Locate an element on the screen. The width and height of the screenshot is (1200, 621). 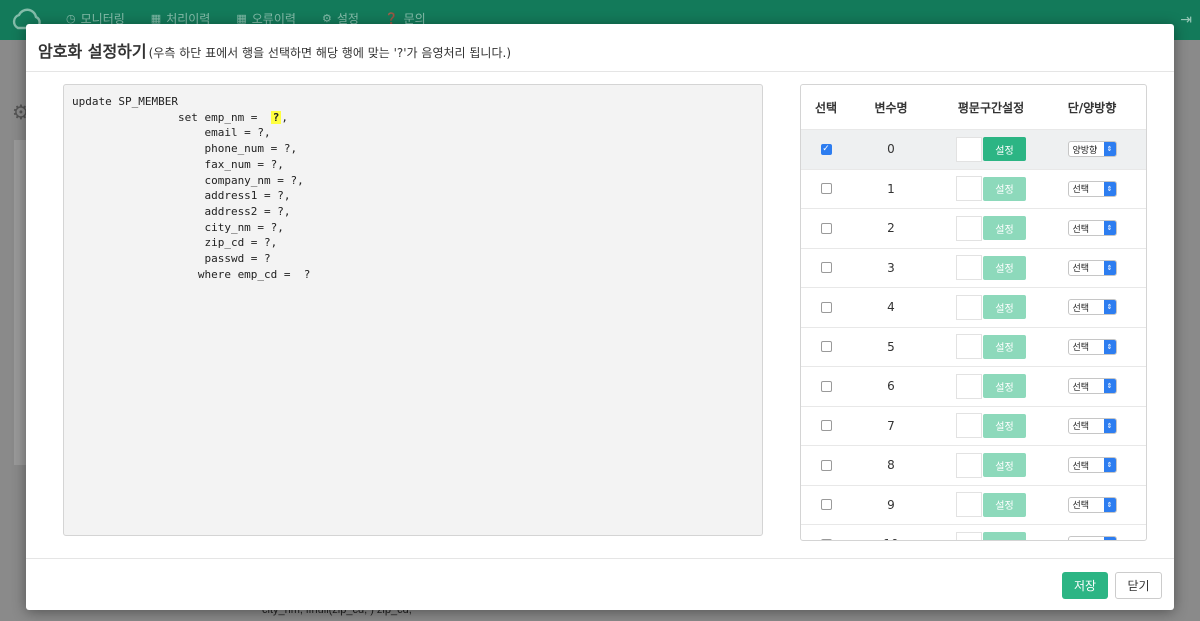
save-button: 저장 is located at coordinates (1085, 585).